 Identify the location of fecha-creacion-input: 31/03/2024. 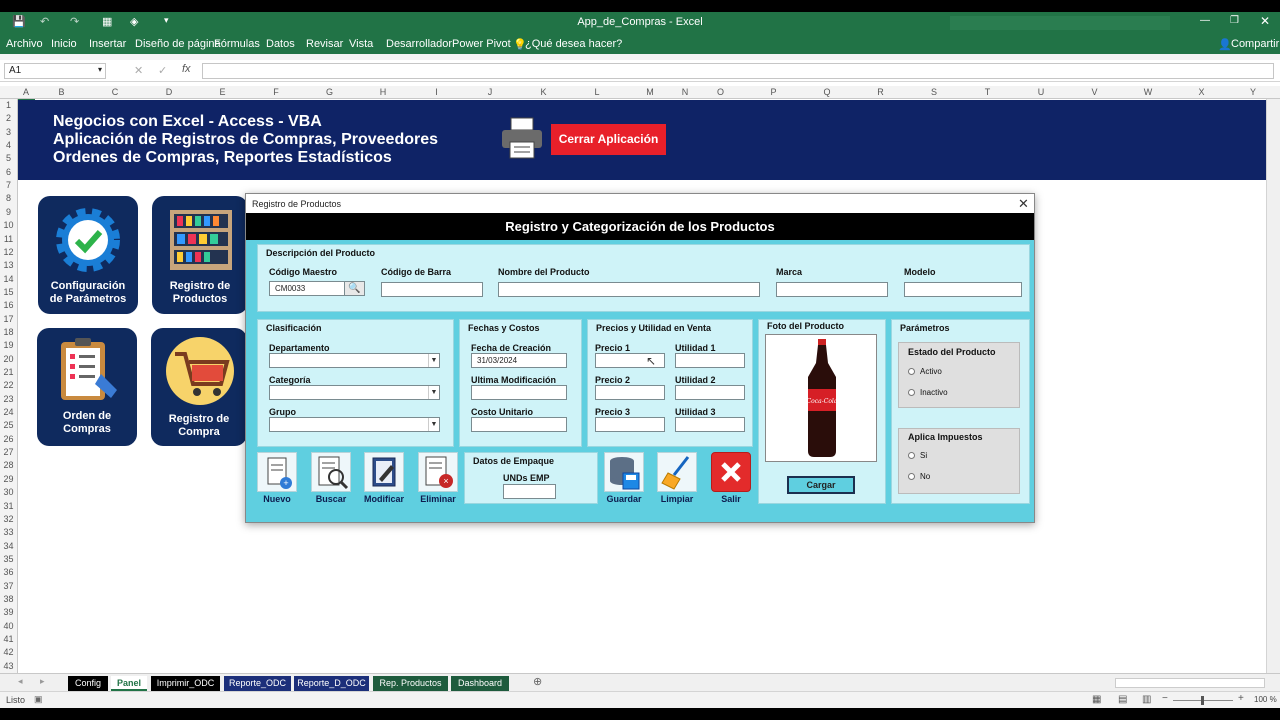
(519, 360).